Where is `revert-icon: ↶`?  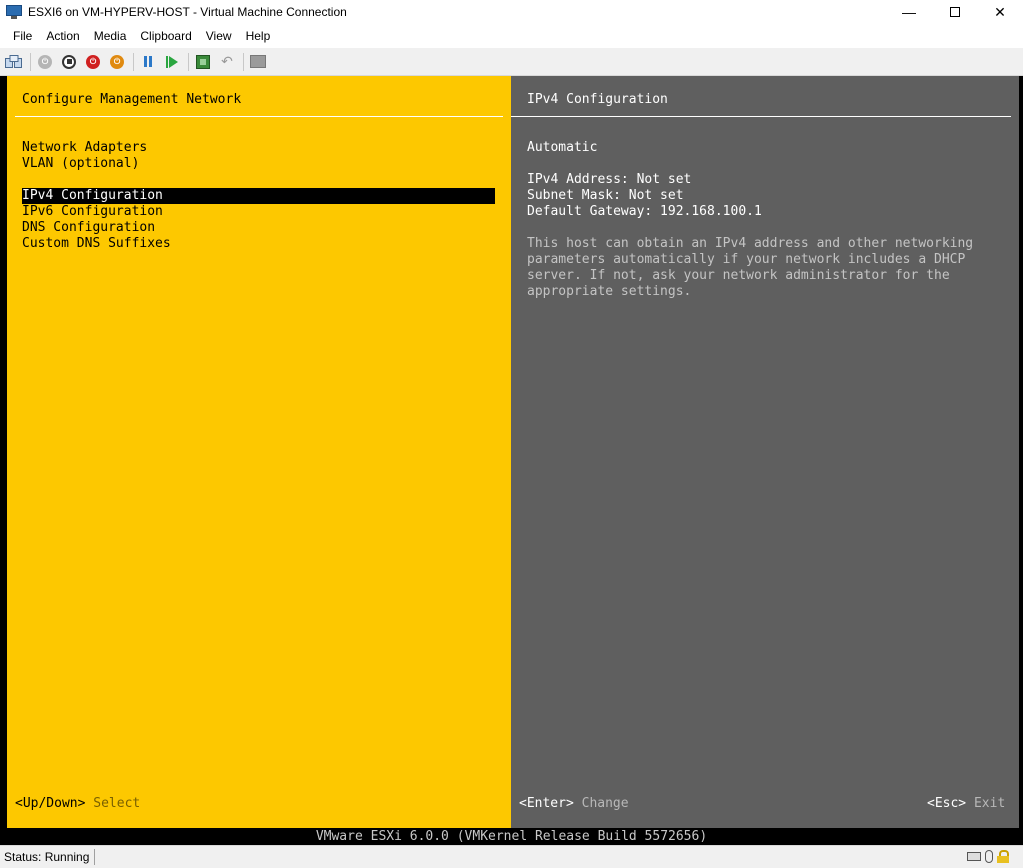 revert-icon: ↶ is located at coordinates (227, 61).